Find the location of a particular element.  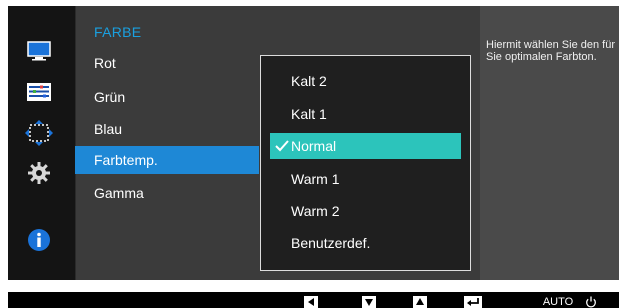

option-kalt-1: Kalt 1 is located at coordinates (365, 114).